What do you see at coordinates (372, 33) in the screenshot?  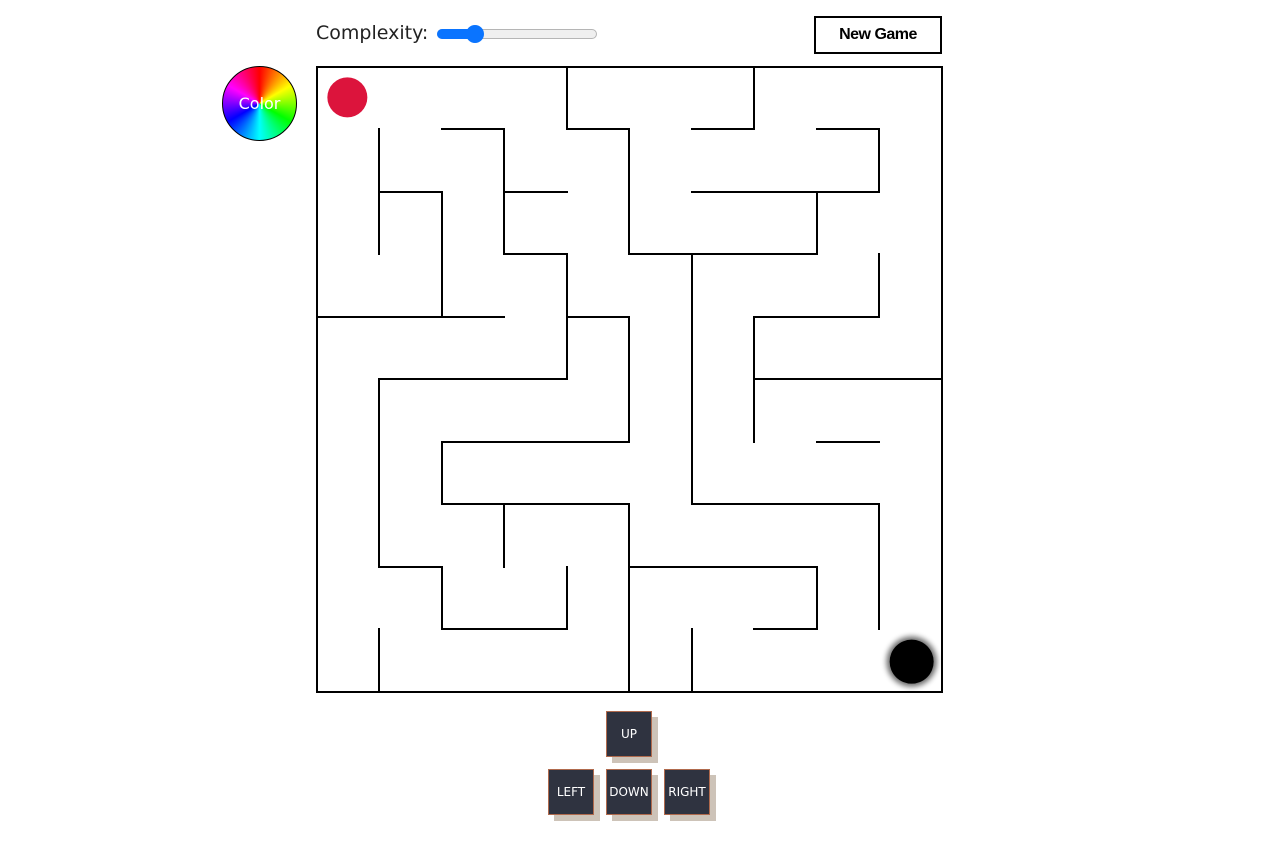 I see `complexity-label: Complexity:` at bounding box center [372, 33].